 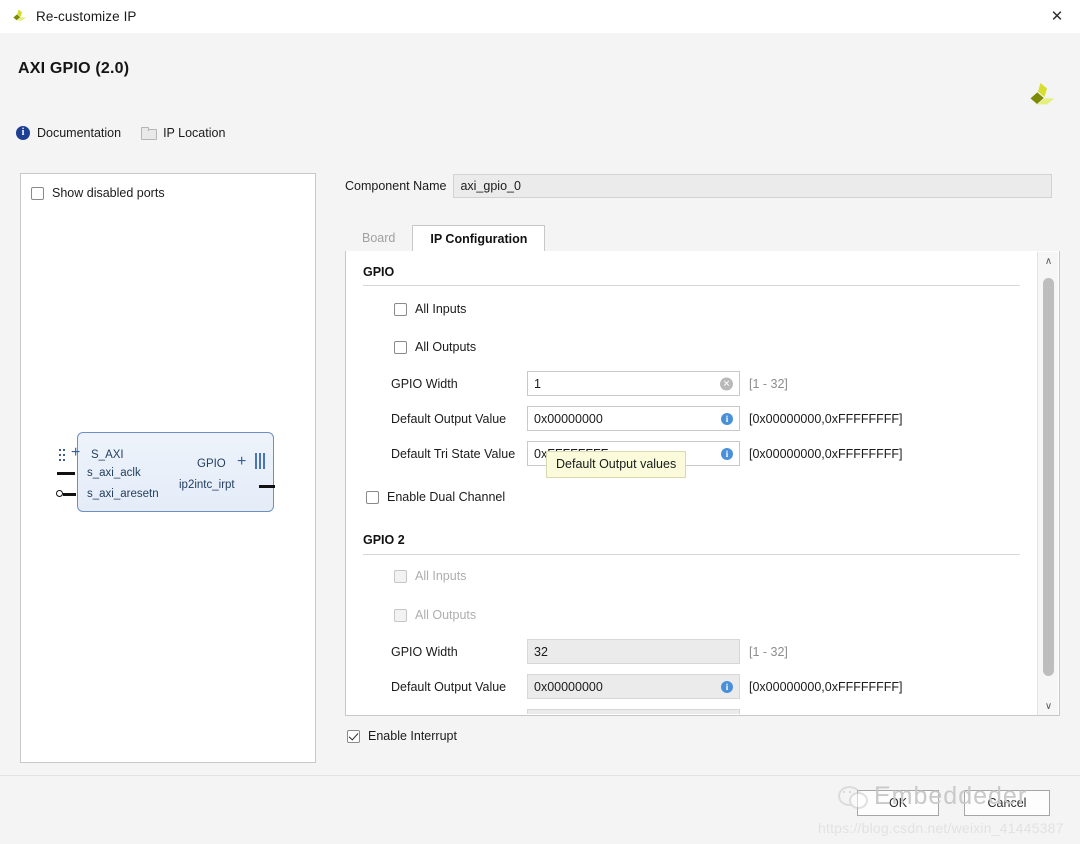 What do you see at coordinates (726, 383) in the screenshot?
I see `clear-icon: ✕` at bounding box center [726, 383].